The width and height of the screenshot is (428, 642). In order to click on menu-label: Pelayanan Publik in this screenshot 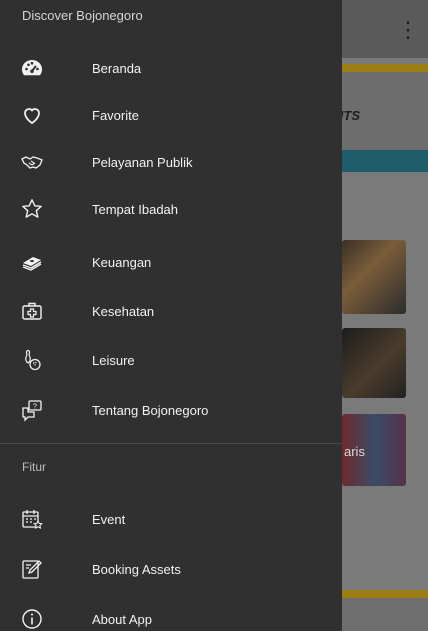, I will do `click(142, 162)`.